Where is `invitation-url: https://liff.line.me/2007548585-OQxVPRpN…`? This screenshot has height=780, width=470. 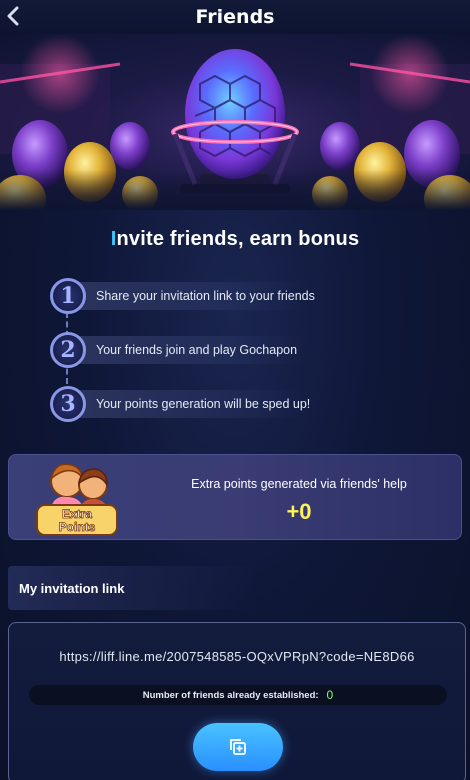 invitation-url: https://liff.line.me/2007548585-OQxVPRpN… is located at coordinates (237, 656).